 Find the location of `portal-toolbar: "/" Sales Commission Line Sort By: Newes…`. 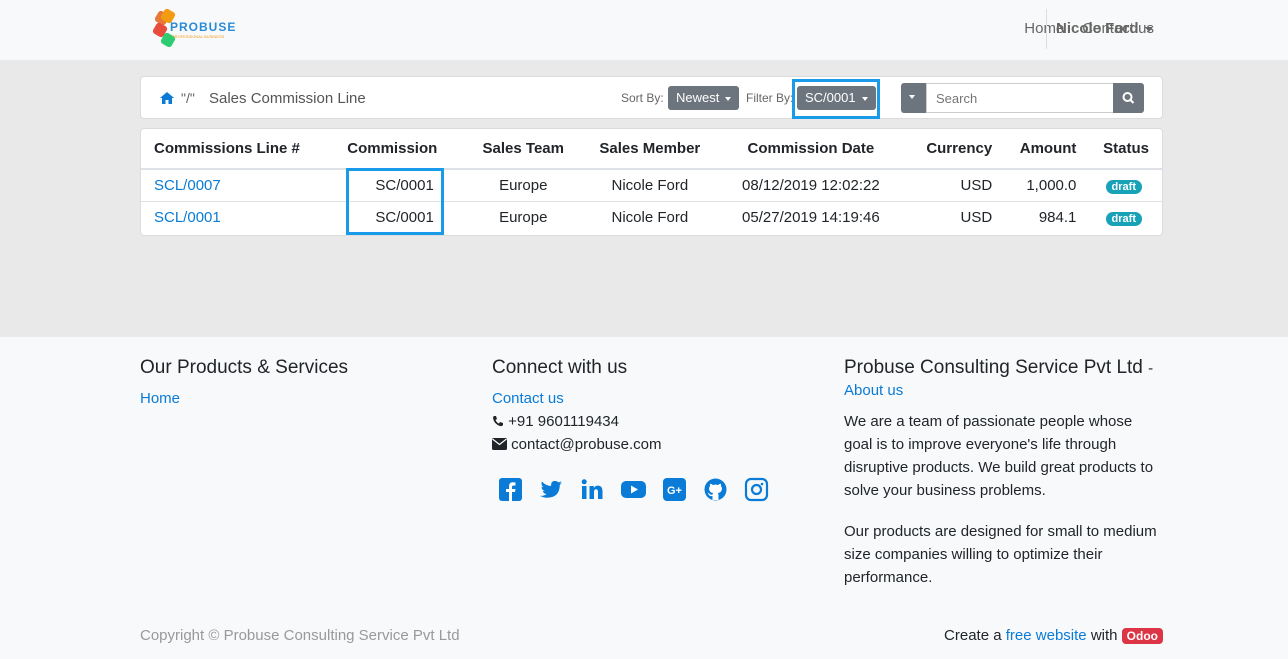

portal-toolbar: "/" Sales Commission Line Sort By: Newes… is located at coordinates (651, 97).